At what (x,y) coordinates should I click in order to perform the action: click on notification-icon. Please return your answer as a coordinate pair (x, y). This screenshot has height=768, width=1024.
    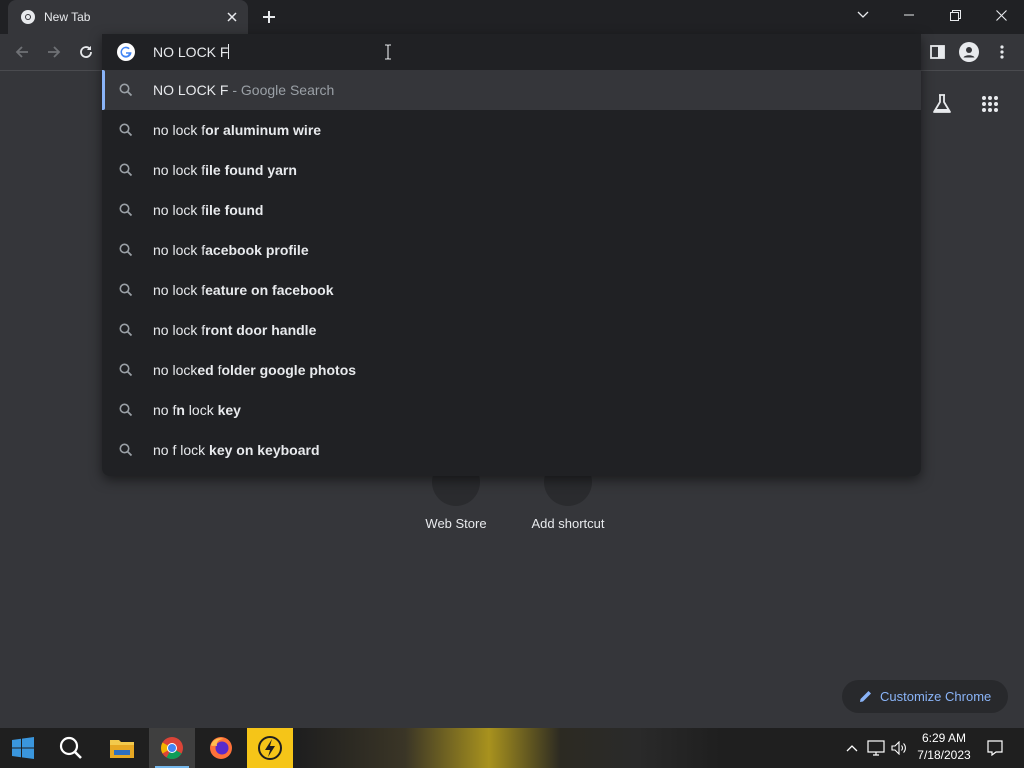
    Looking at the image, I should click on (995, 748).